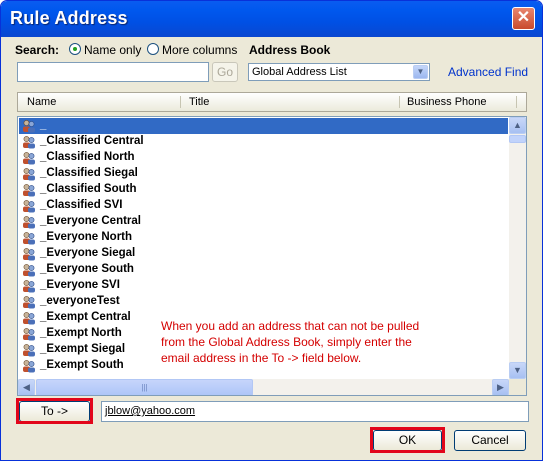 The image size is (543, 461). I want to click on list-item-name: _Exempt Central, so click(85, 317).